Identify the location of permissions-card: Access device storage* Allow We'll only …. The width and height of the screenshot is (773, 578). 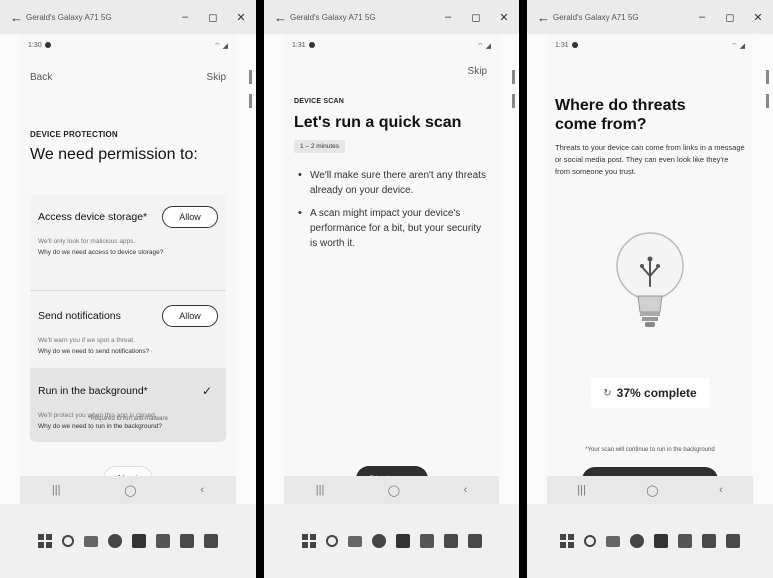
(128, 318).